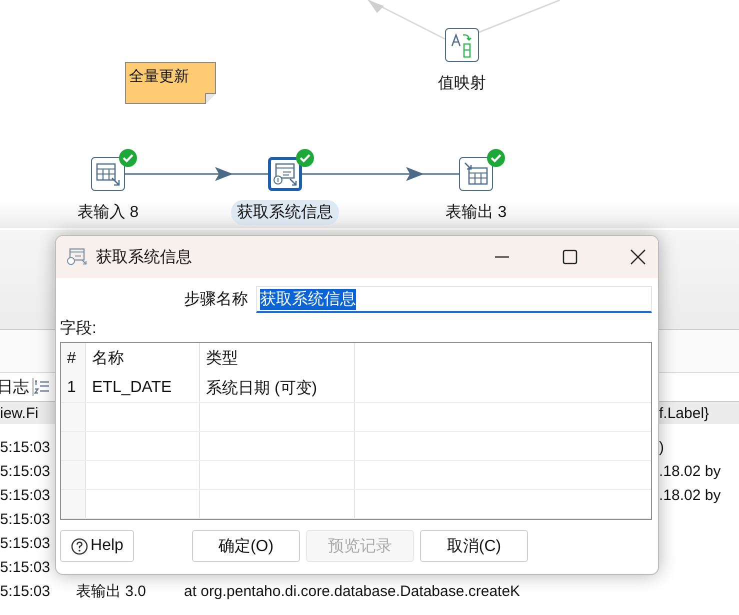 The image size is (739, 615). Describe the element at coordinates (462, 84) in the screenshot. I see `step-label: 值映射` at that location.